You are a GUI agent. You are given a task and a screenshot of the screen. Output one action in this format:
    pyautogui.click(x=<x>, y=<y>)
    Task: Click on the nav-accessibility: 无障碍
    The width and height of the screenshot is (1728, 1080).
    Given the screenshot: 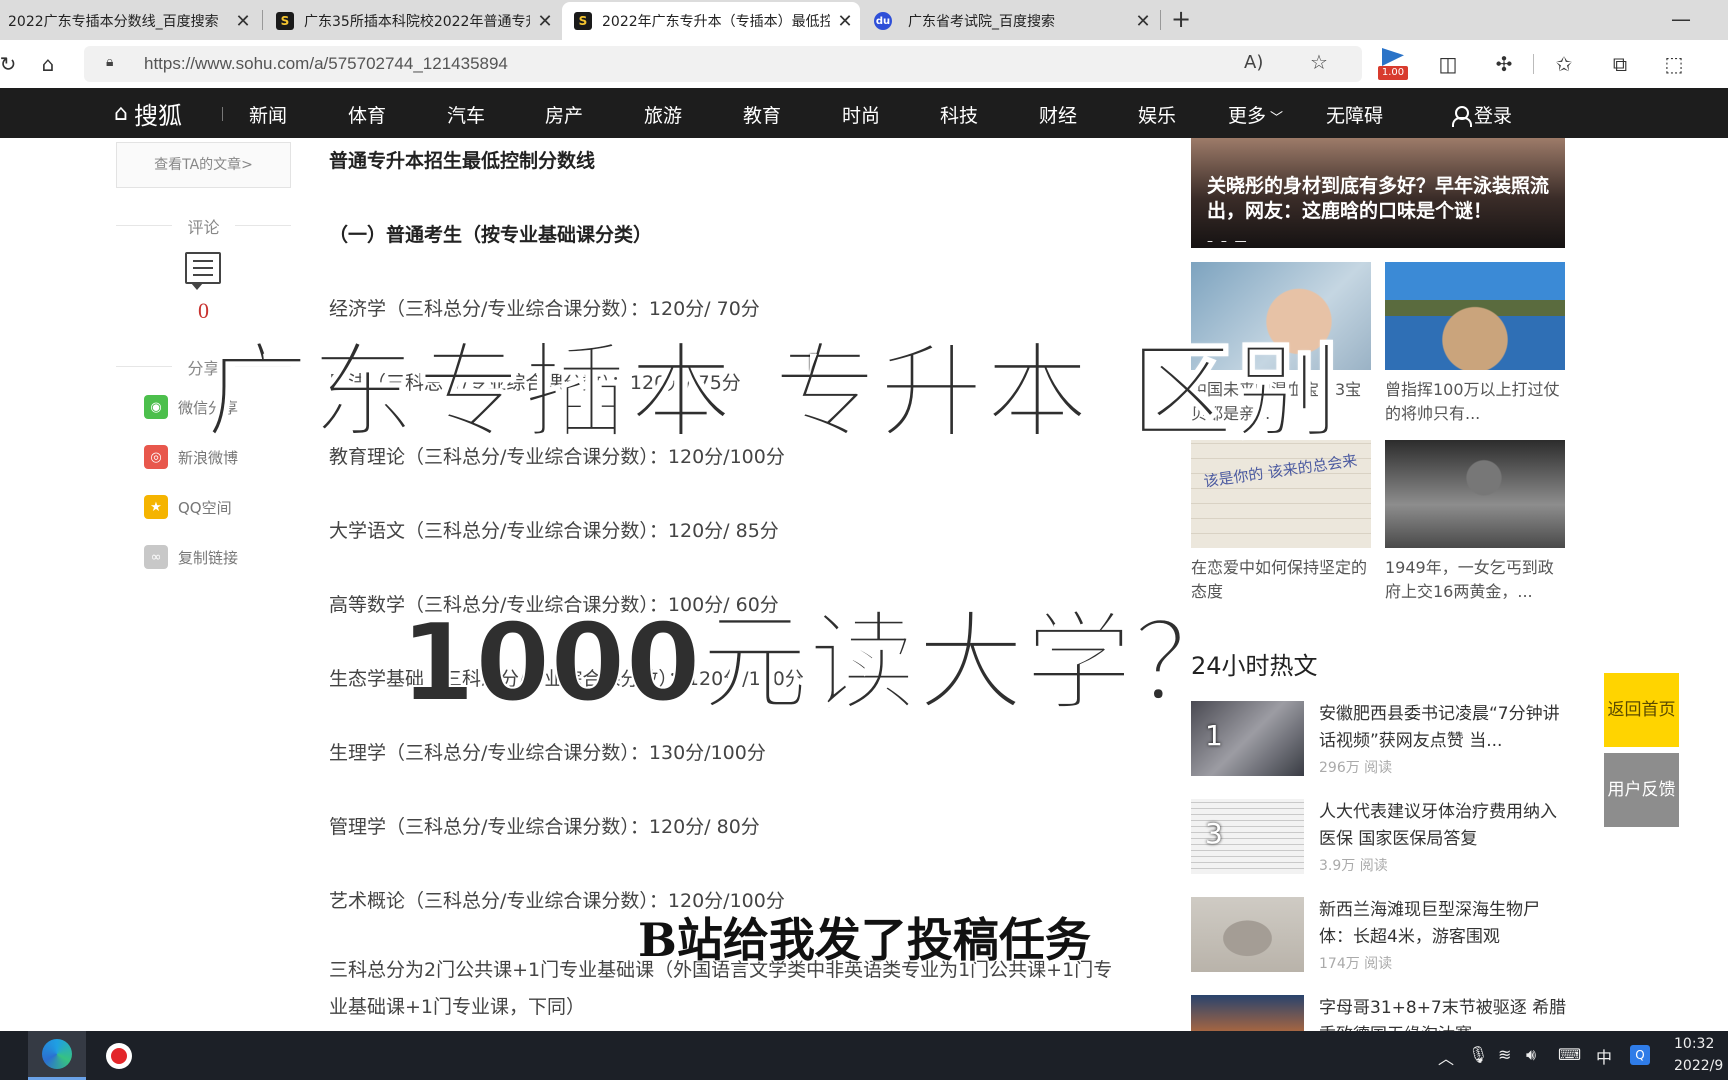 What is the action you would take?
    pyautogui.click(x=1354, y=114)
    